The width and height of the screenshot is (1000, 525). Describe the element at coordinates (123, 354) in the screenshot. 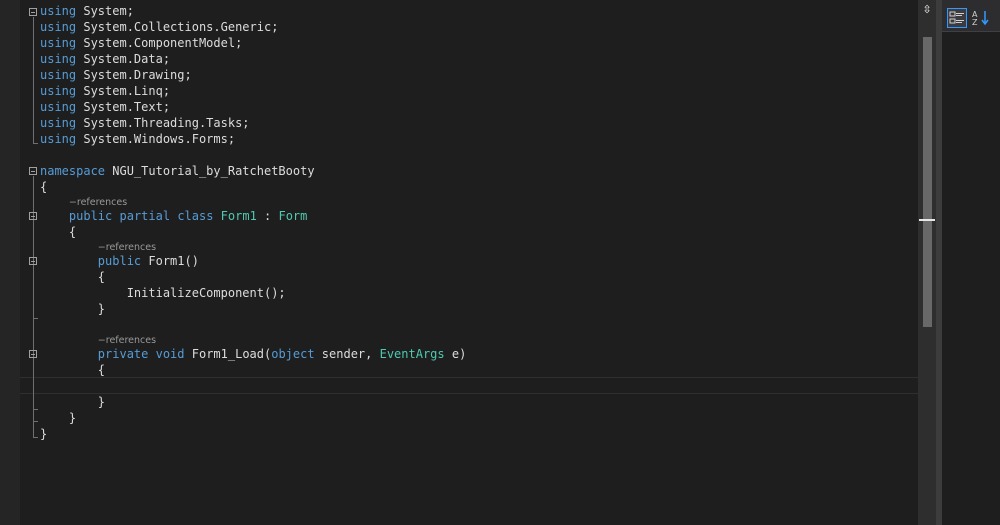

I see `code-token: private` at that location.